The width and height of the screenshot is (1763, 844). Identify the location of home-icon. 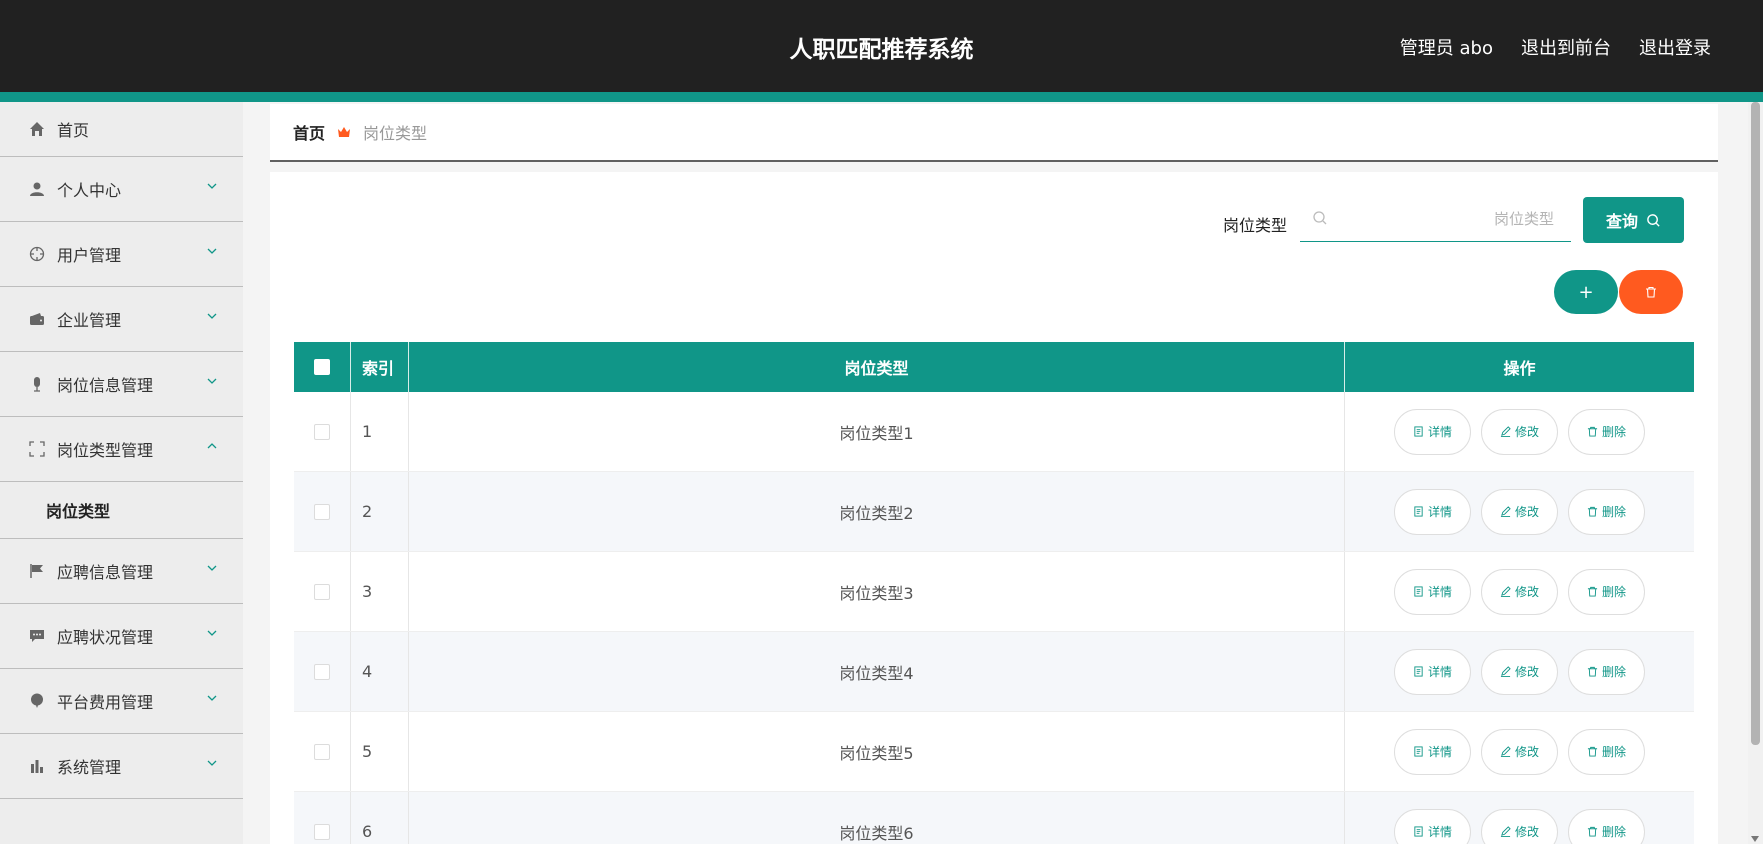
(37, 129).